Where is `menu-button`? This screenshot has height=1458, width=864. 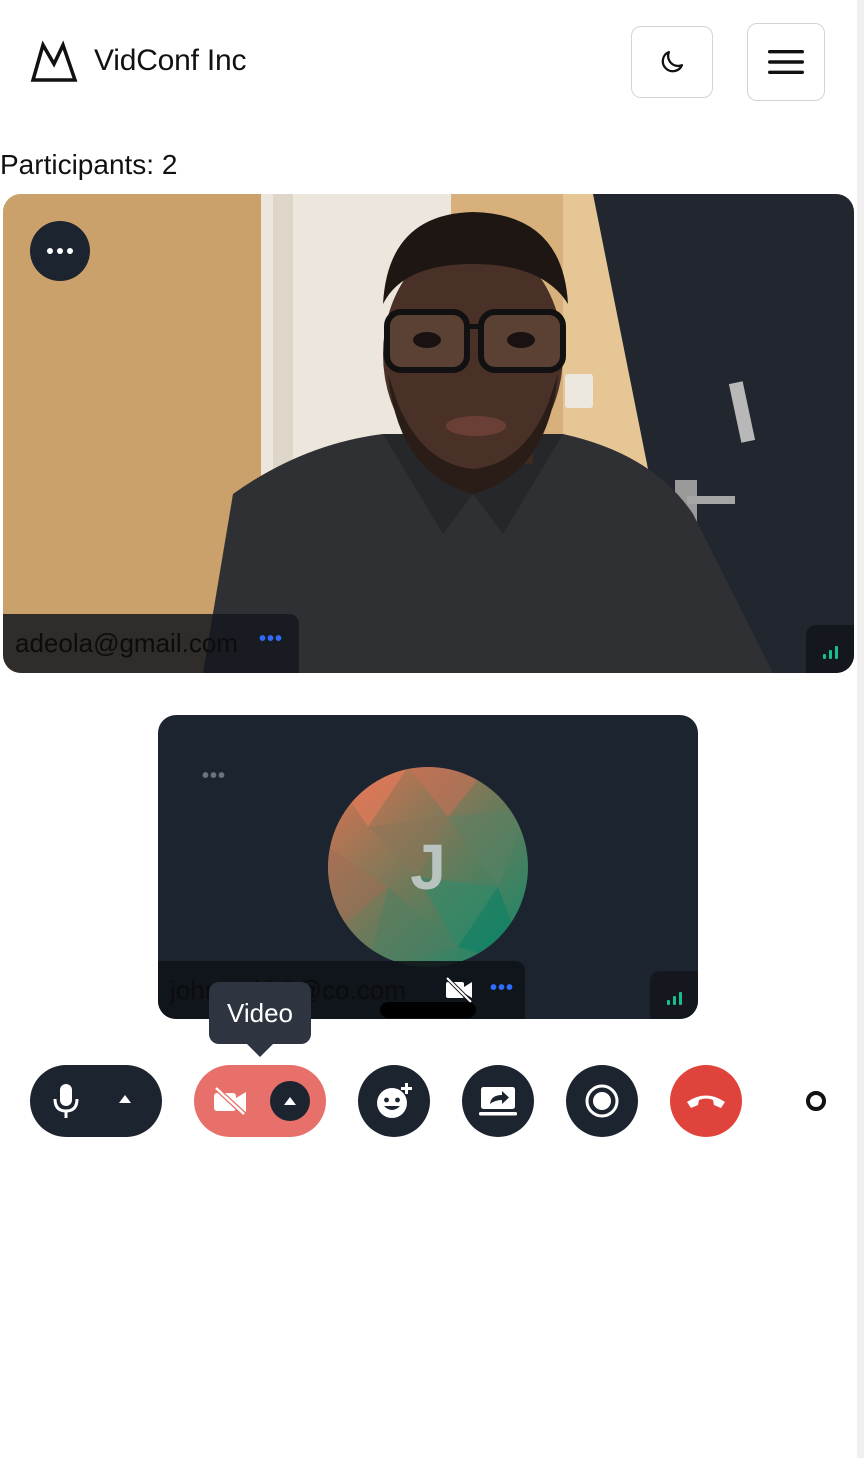 menu-button is located at coordinates (786, 62).